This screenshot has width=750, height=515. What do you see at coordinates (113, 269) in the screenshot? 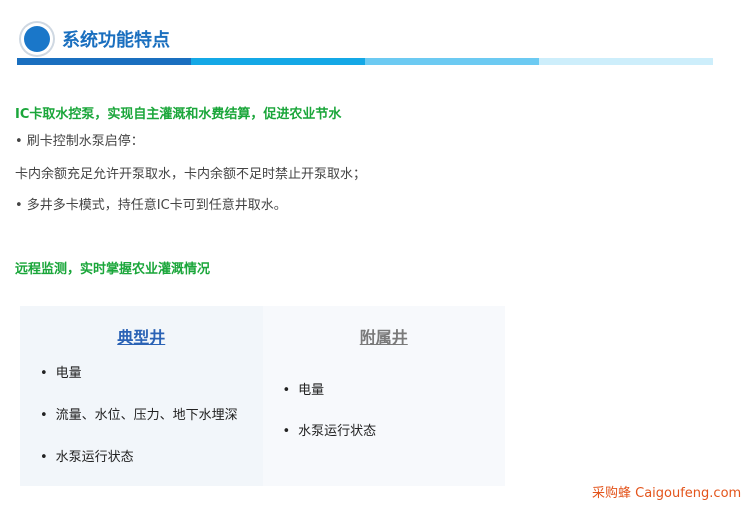
I see `section2-heading: 远程监测，实时掌握农业灌溉情况` at bounding box center [113, 269].